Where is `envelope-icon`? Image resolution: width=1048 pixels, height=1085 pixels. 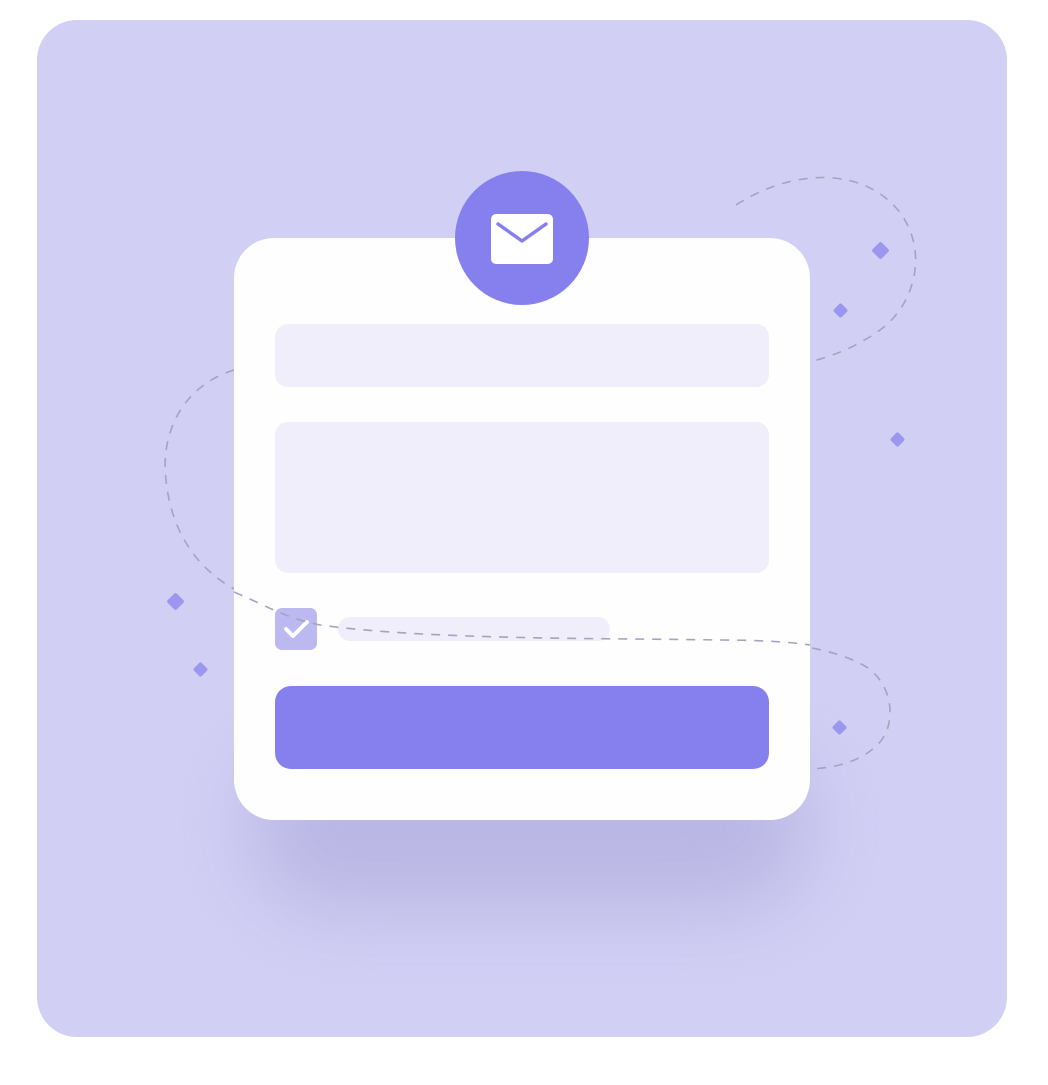
envelope-icon is located at coordinates (522, 239).